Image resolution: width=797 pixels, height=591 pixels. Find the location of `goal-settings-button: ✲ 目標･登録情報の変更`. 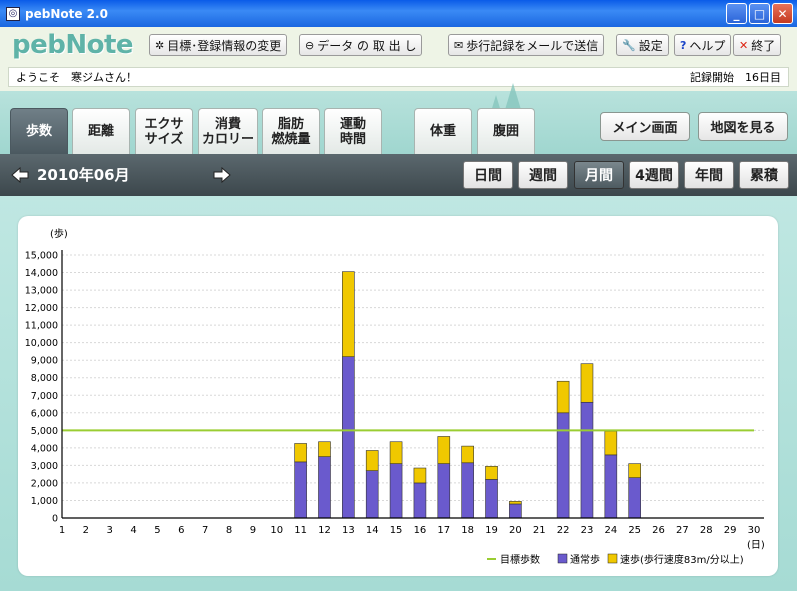

goal-settings-button: ✲ 目標･登録情報の変更 is located at coordinates (218, 45).